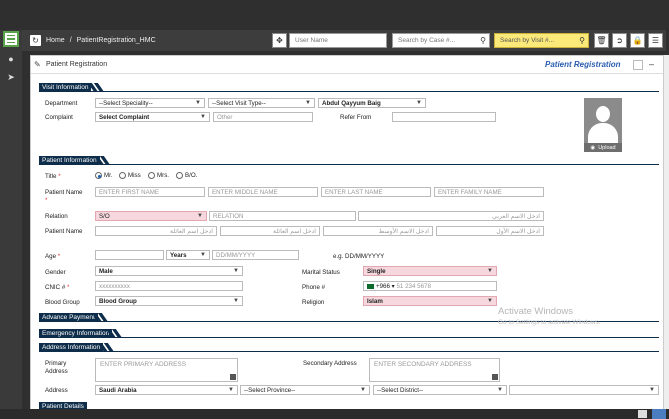  Describe the element at coordinates (104, 175) in the screenshot. I see `title-radio-mr: Mr.` at that location.